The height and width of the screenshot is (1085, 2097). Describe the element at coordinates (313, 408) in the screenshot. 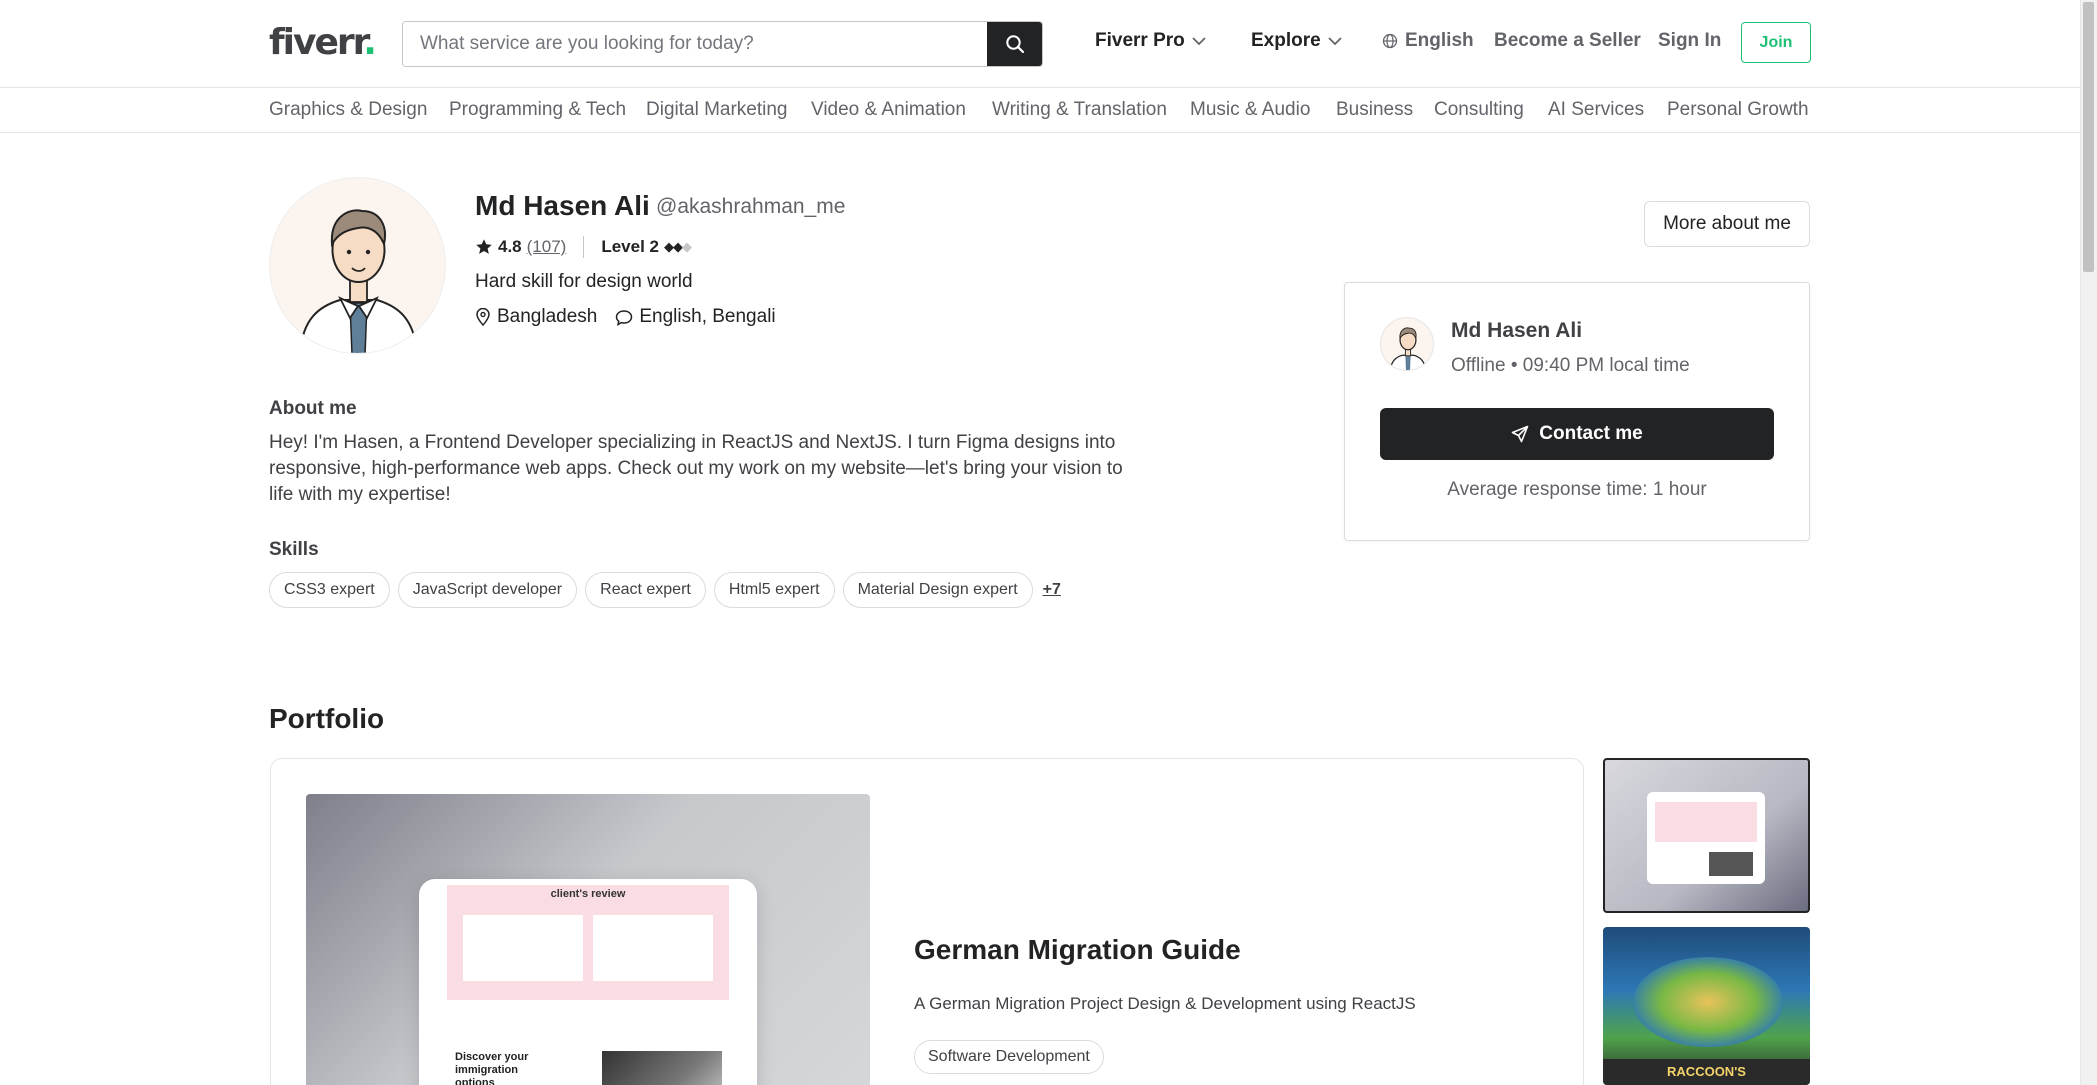

I see `about-heading: About me` at that location.